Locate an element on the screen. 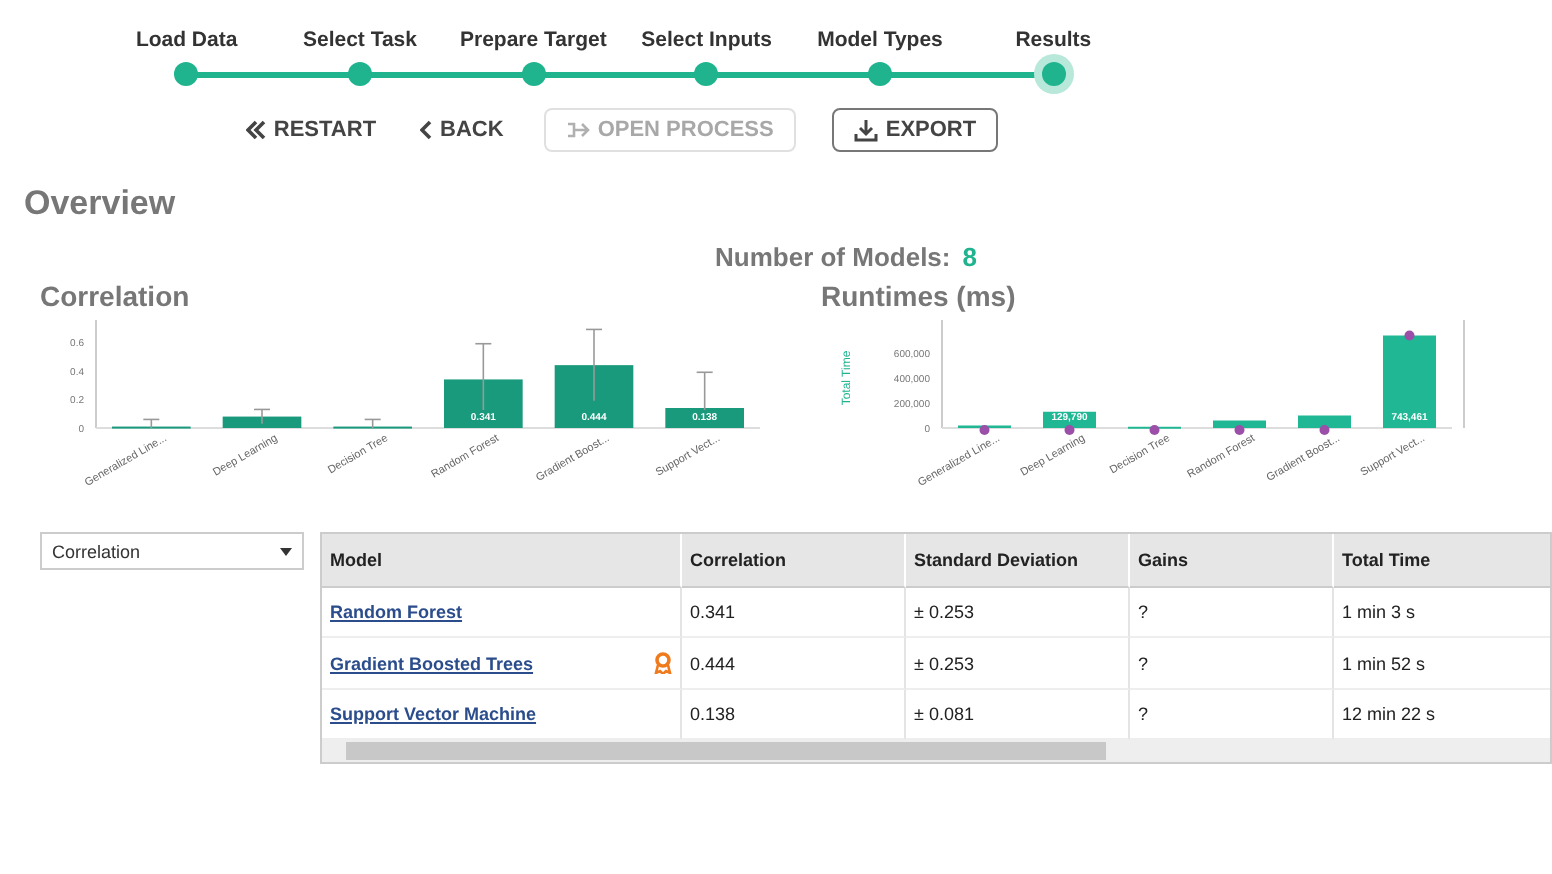  table-cell: 12 min 22 s is located at coordinates (1389, 714).